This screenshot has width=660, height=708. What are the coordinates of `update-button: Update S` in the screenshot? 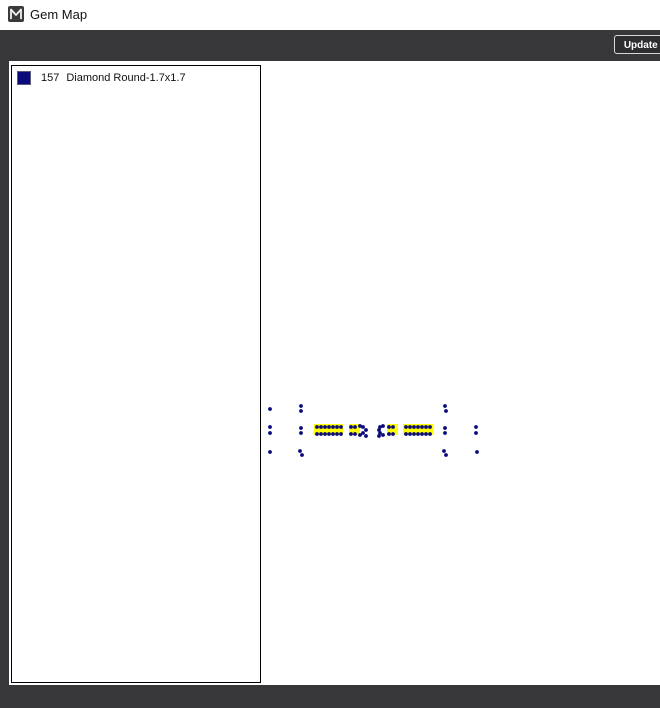 It's located at (637, 44).